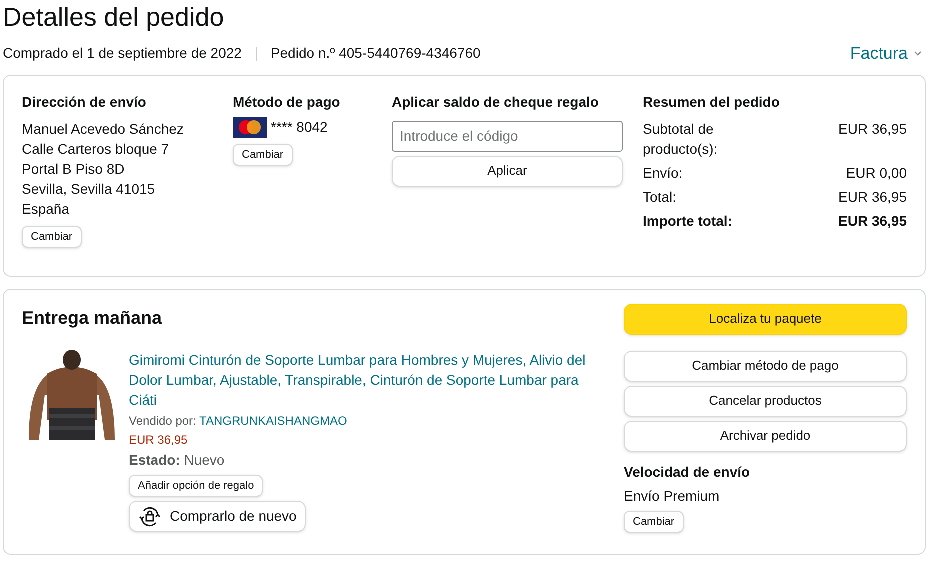  I want to click on section-heading: Resumen del pedido, so click(712, 102).